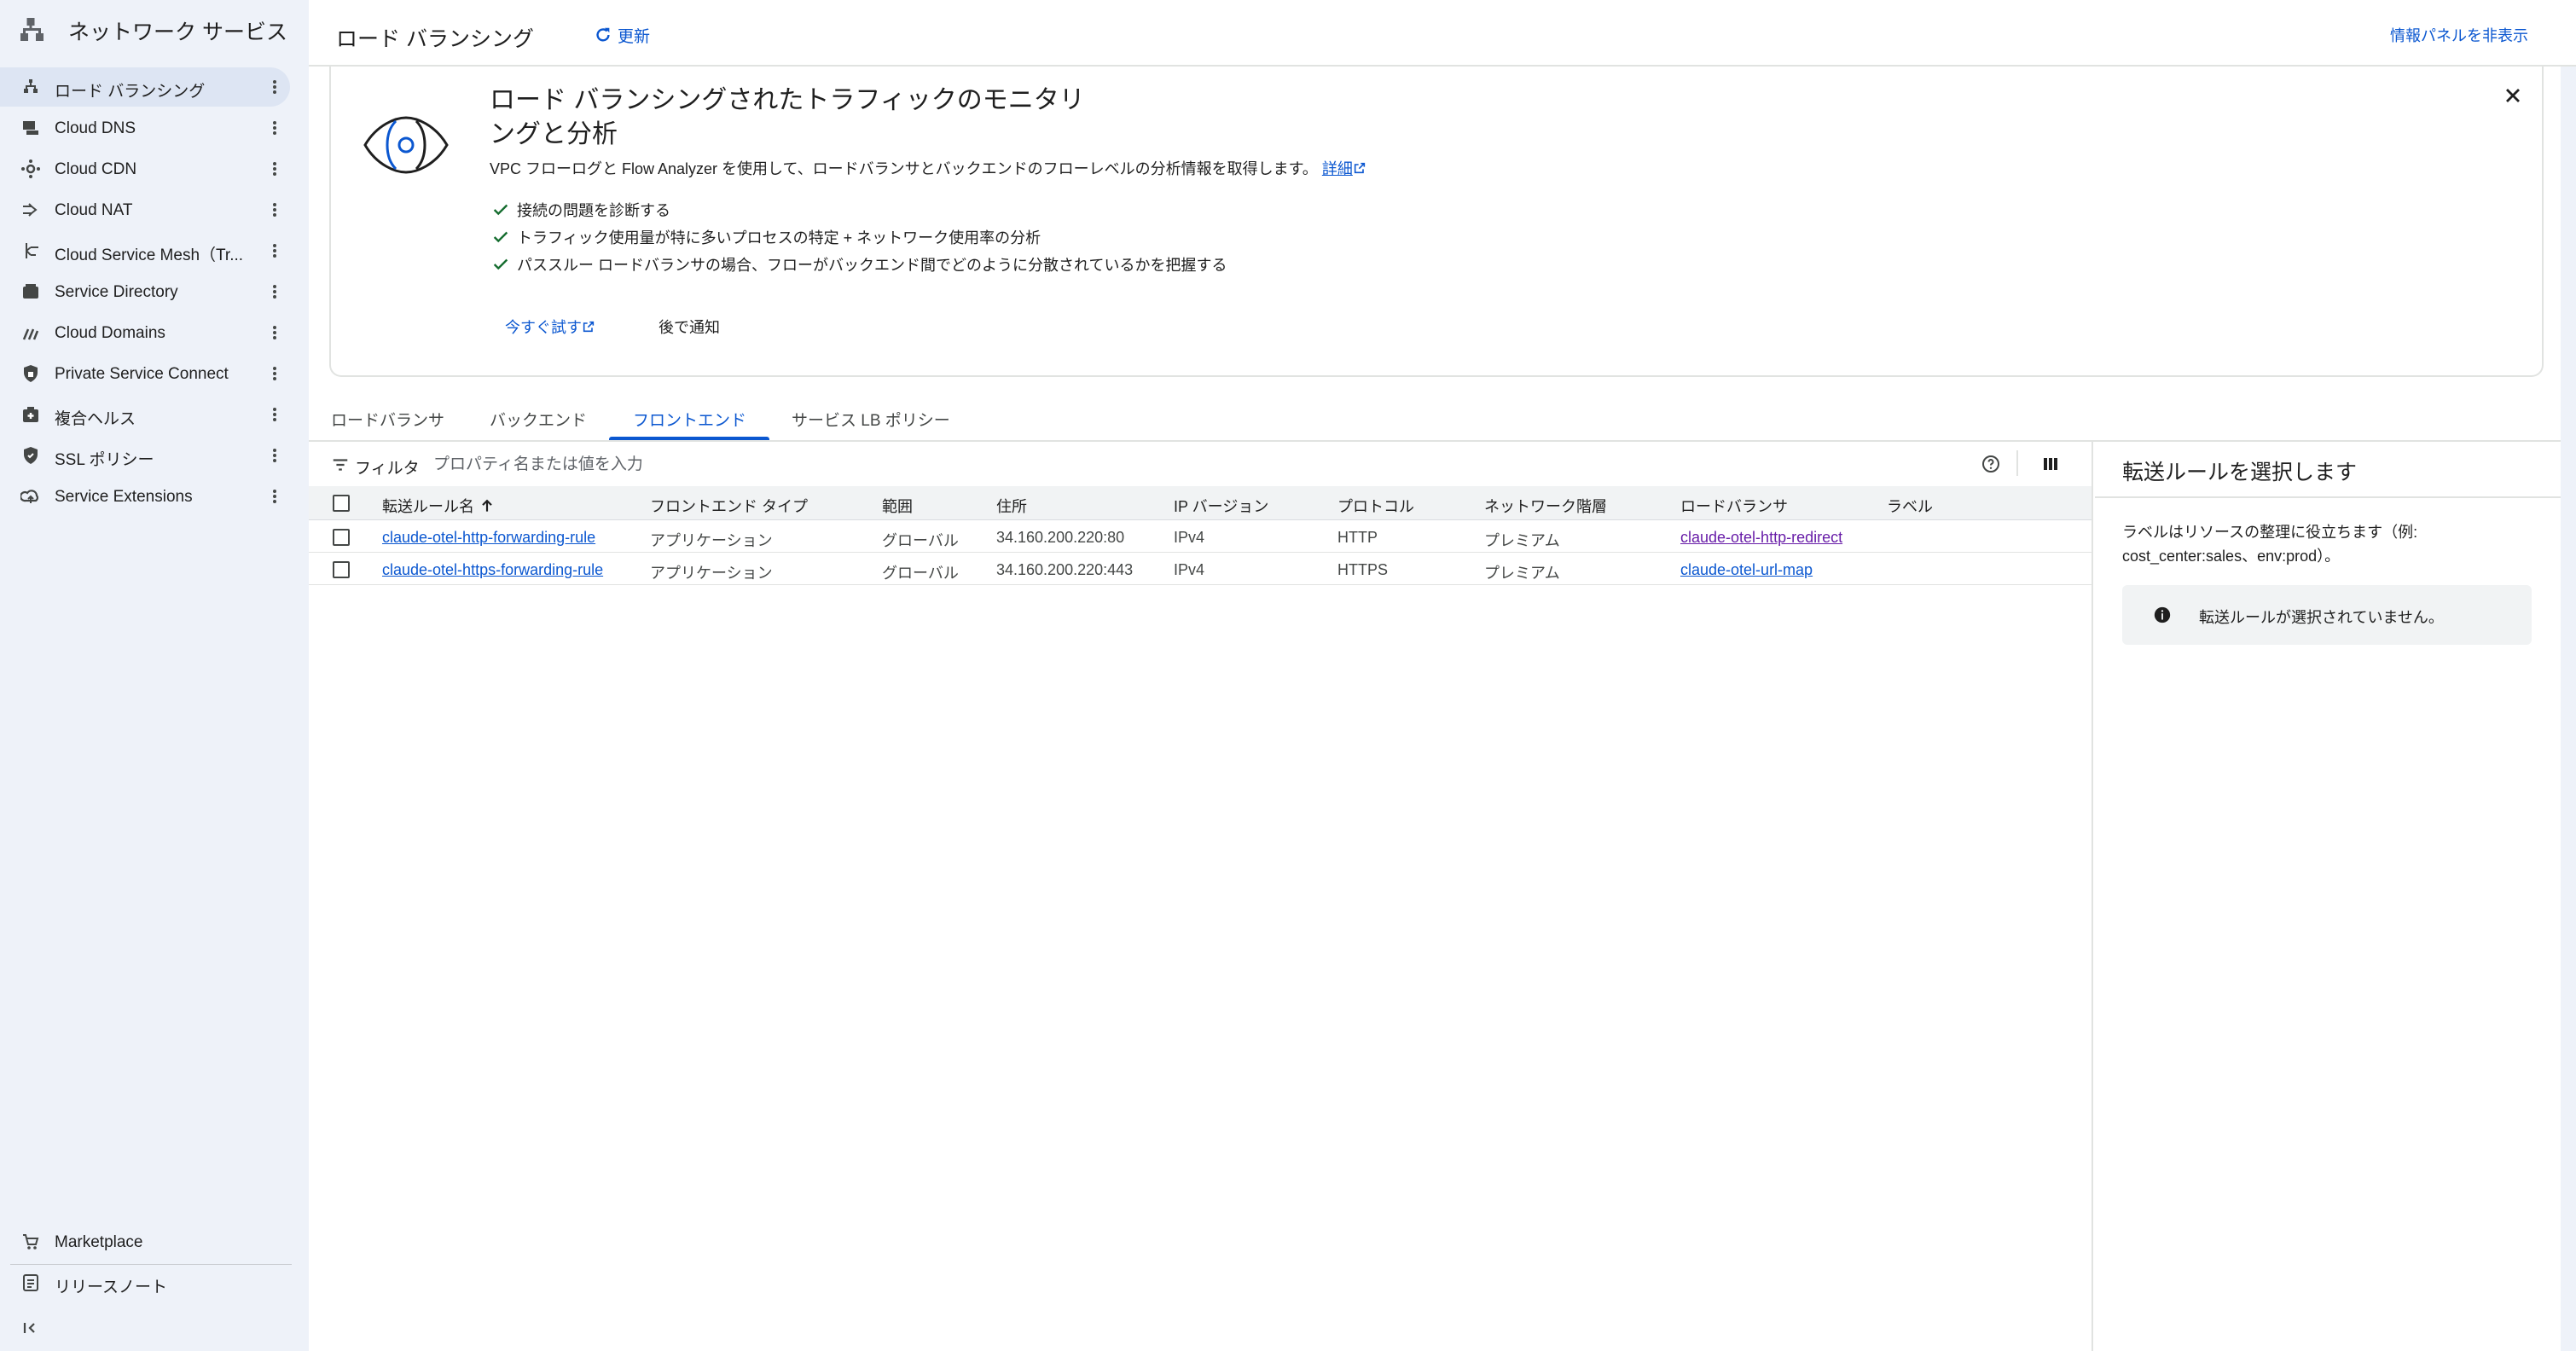 This screenshot has height=1351, width=2576. Describe the element at coordinates (500, 267) in the screenshot. I see `check-icon` at that location.